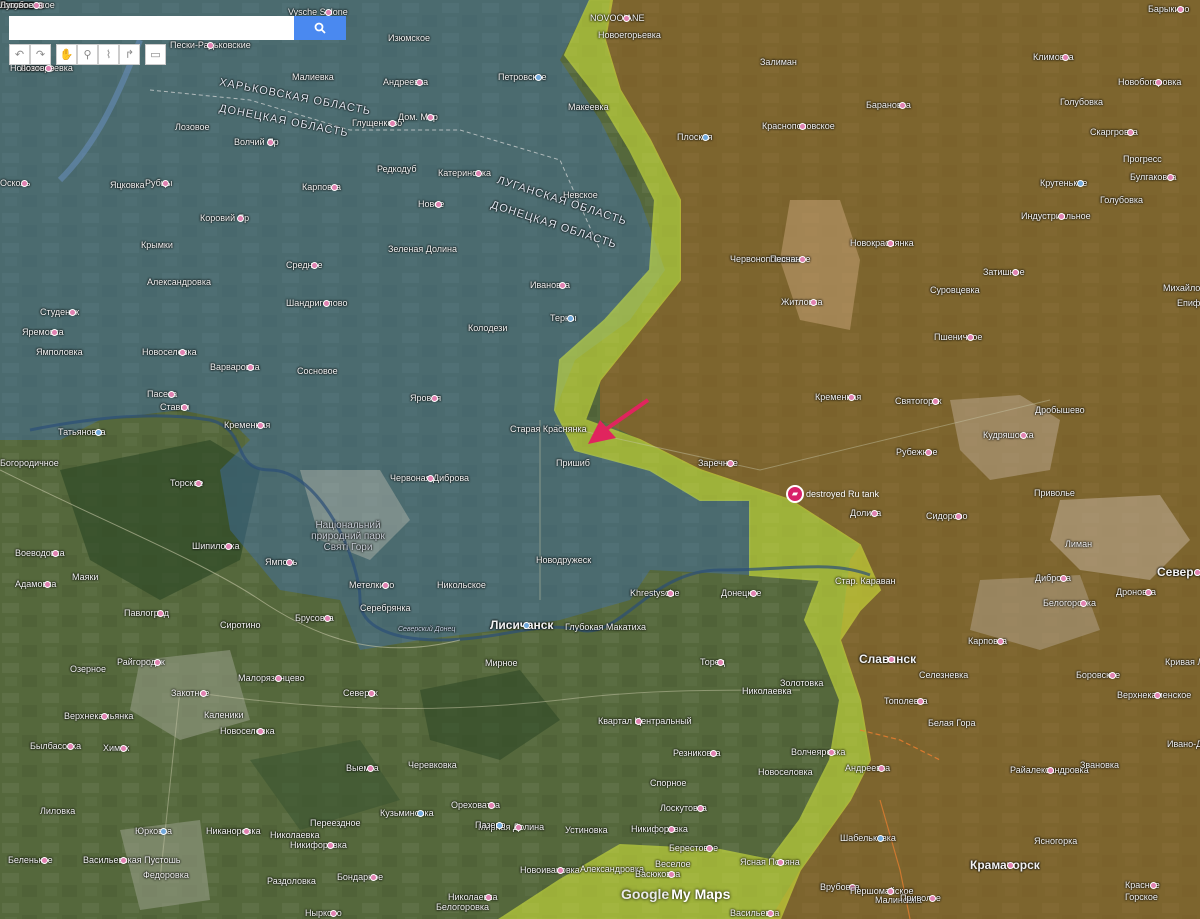 Image resolution: width=1200 pixels, height=919 pixels. What do you see at coordinates (108, 54) in the screenshot?
I see `draw-line-button: ⌇` at bounding box center [108, 54].